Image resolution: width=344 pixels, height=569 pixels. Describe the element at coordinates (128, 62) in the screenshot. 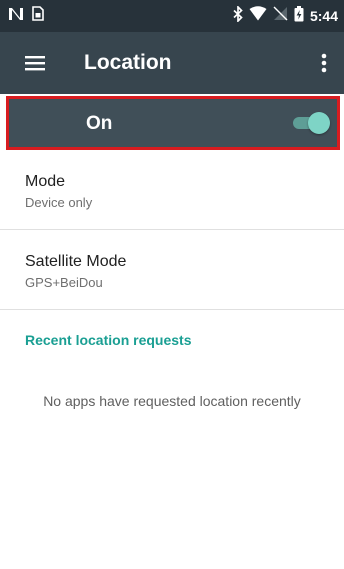

I see `page-title: Location` at that location.